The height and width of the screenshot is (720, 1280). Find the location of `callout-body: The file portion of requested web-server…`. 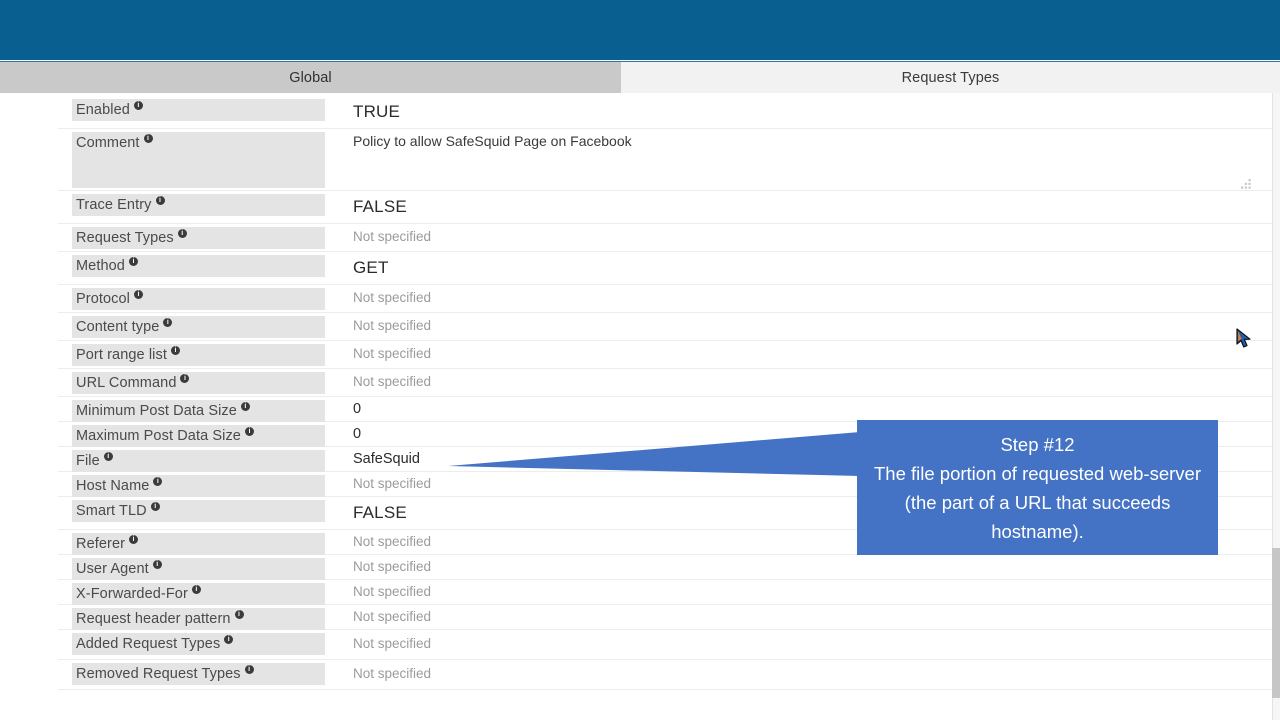

callout-body: The file portion of requested web-server… is located at coordinates (1037, 502).